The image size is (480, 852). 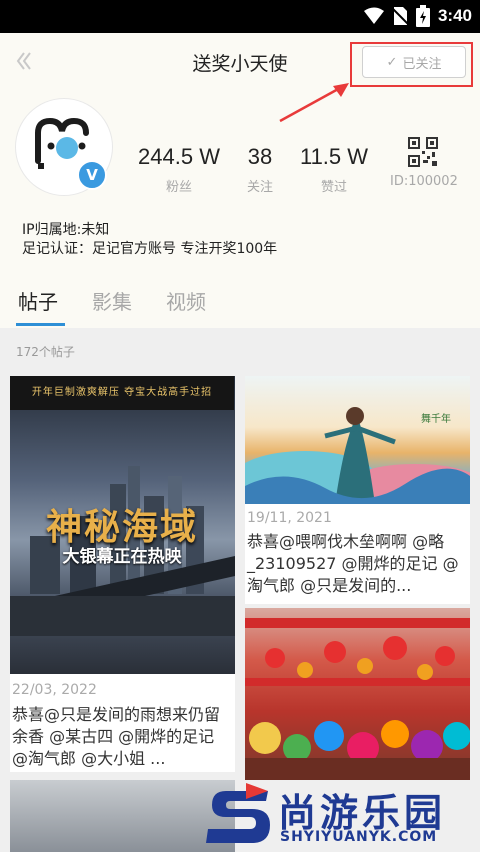 What do you see at coordinates (314, 103) in the screenshot?
I see `annotation-arrow-icon` at bounding box center [314, 103].